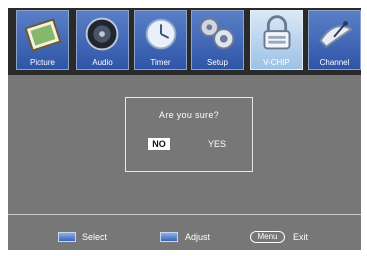 This screenshot has height=256, width=367. I want to click on clock-icon, so click(161, 34).